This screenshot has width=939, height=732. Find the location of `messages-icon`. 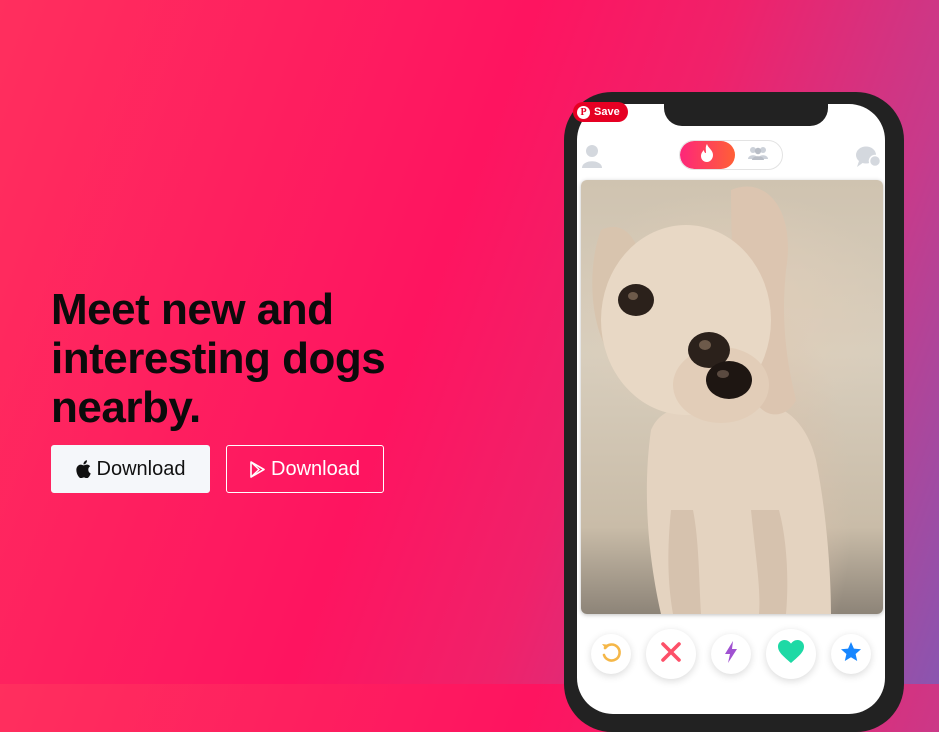

messages-icon is located at coordinates (868, 157).